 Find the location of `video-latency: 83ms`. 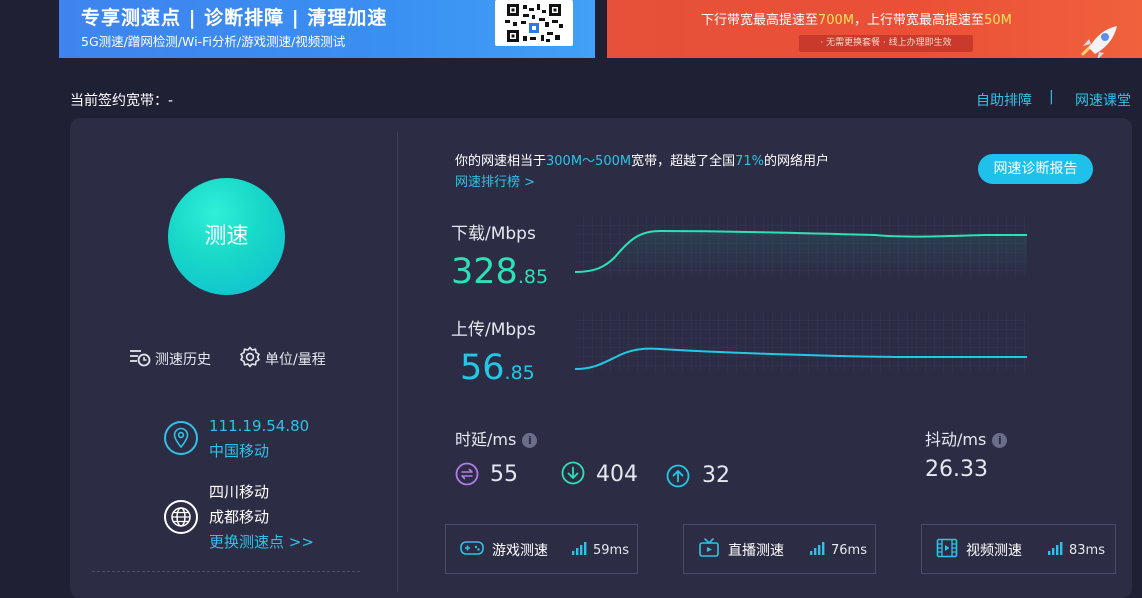

video-latency: 83ms is located at coordinates (1087, 550).